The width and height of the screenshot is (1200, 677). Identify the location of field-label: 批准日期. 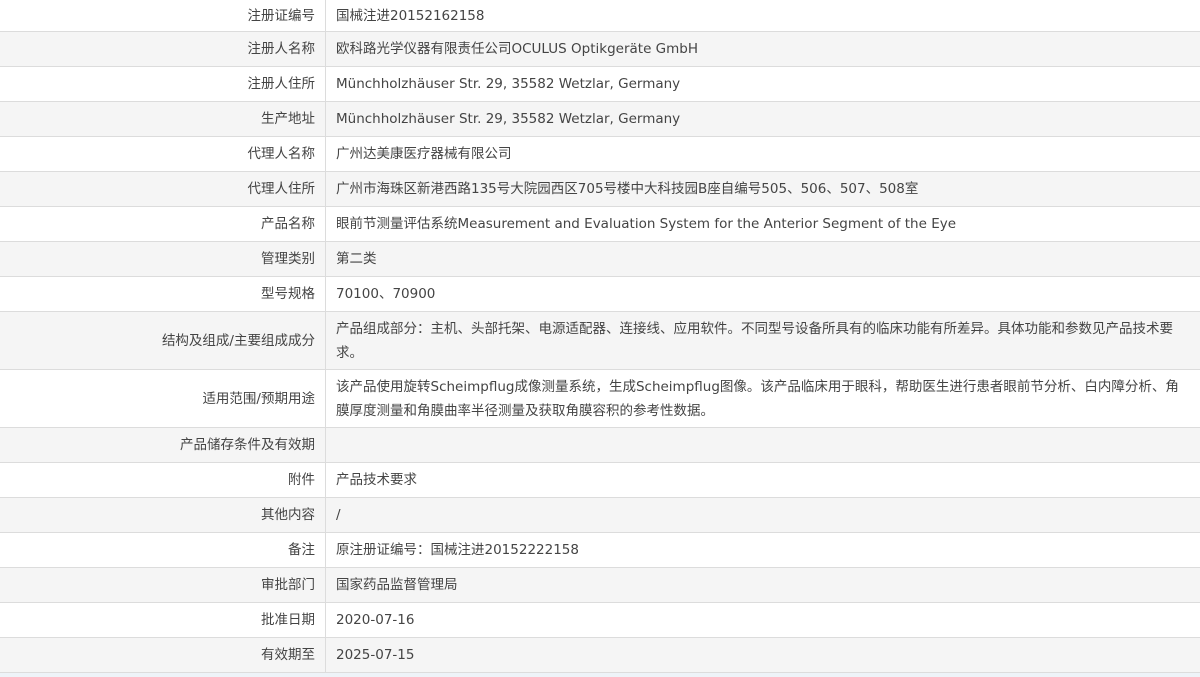
(163, 620).